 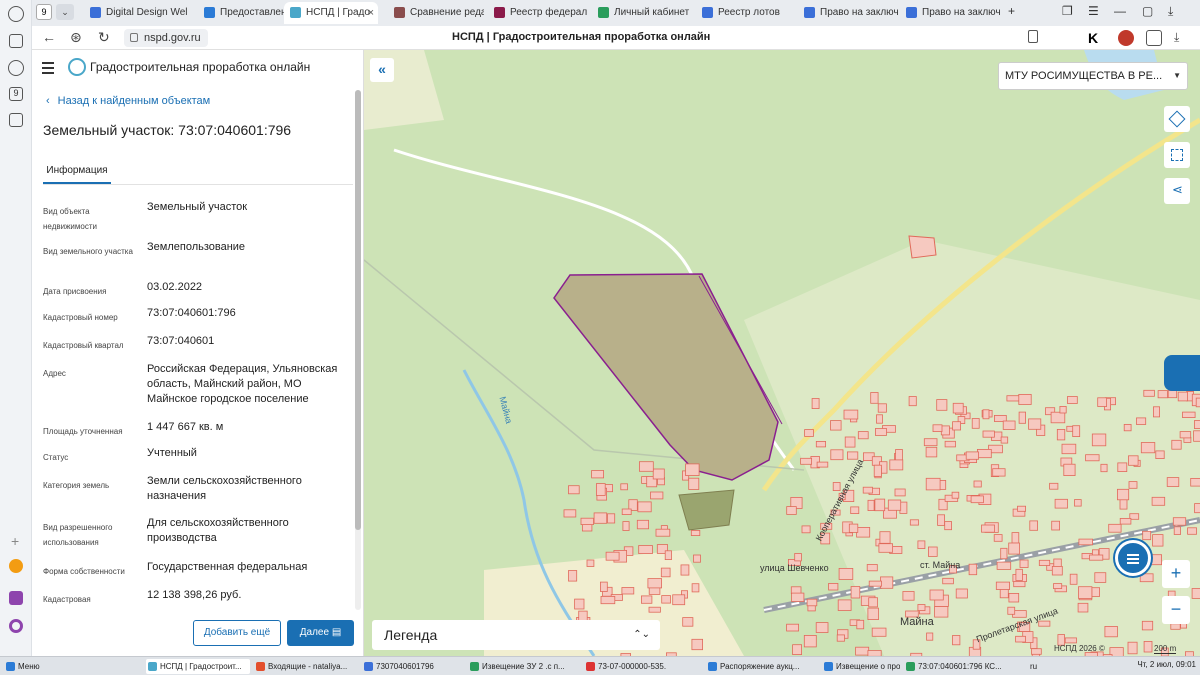 I want to click on extension-avatar-icon, so click(x=1126, y=38).